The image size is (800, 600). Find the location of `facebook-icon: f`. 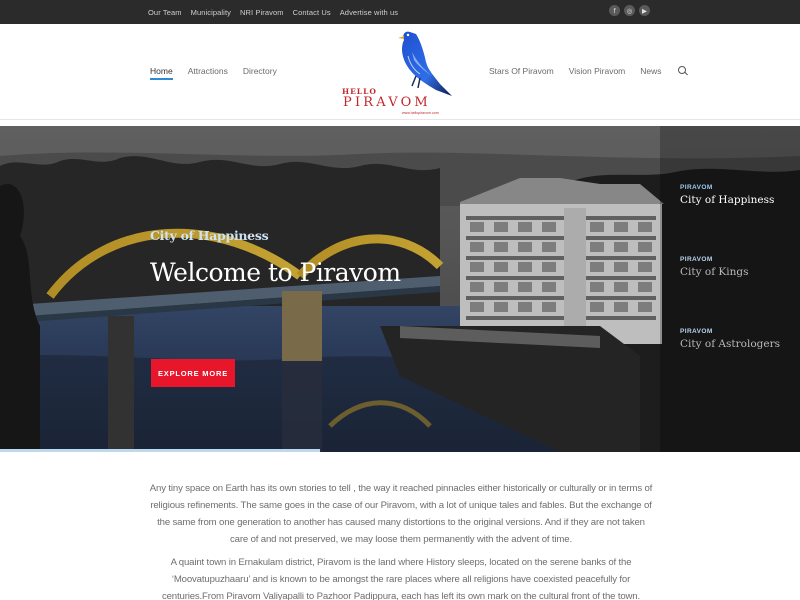

facebook-icon: f is located at coordinates (614, 10).